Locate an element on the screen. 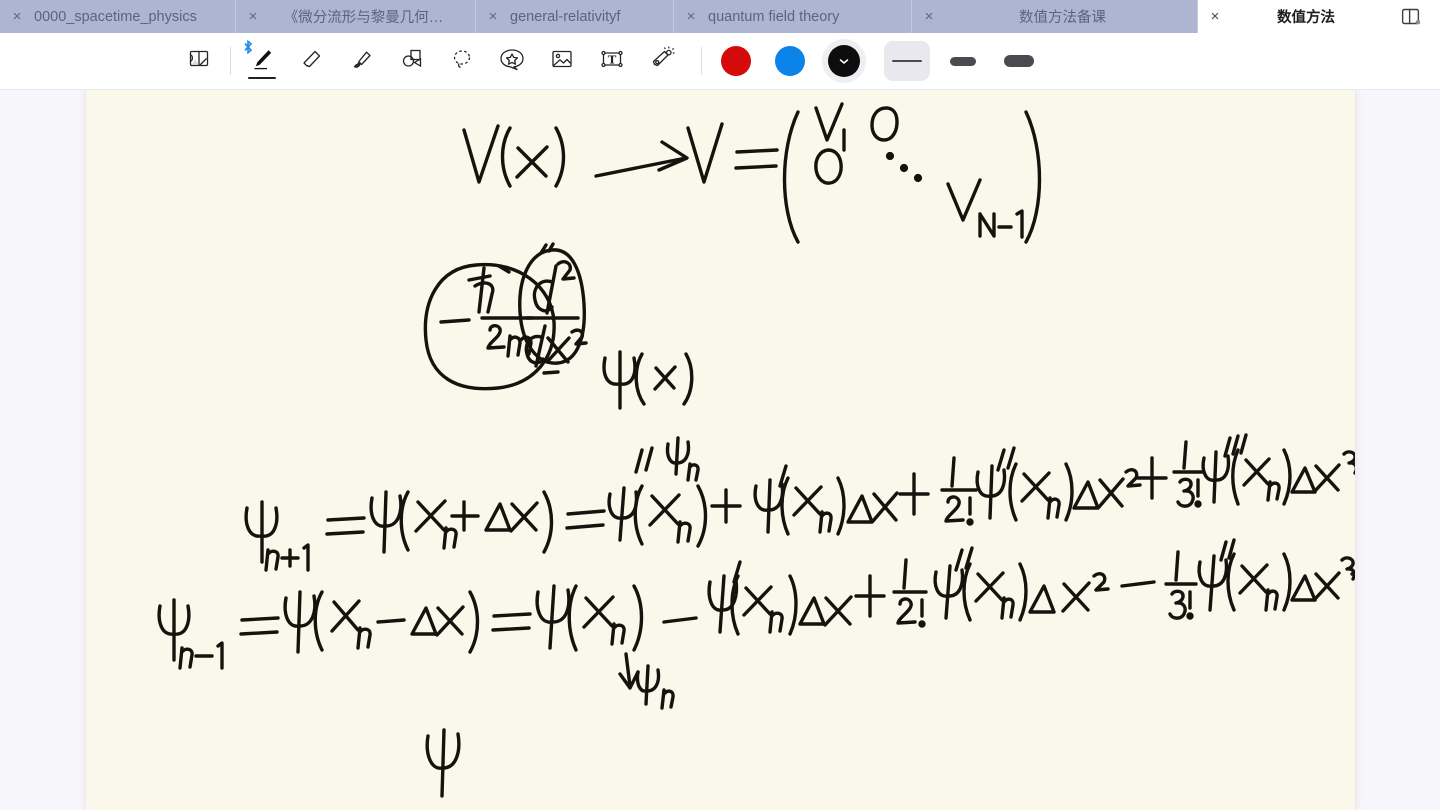 This screenshot has width=1440, height=810. stroke-width-medium is located at coordinates (963, 61).